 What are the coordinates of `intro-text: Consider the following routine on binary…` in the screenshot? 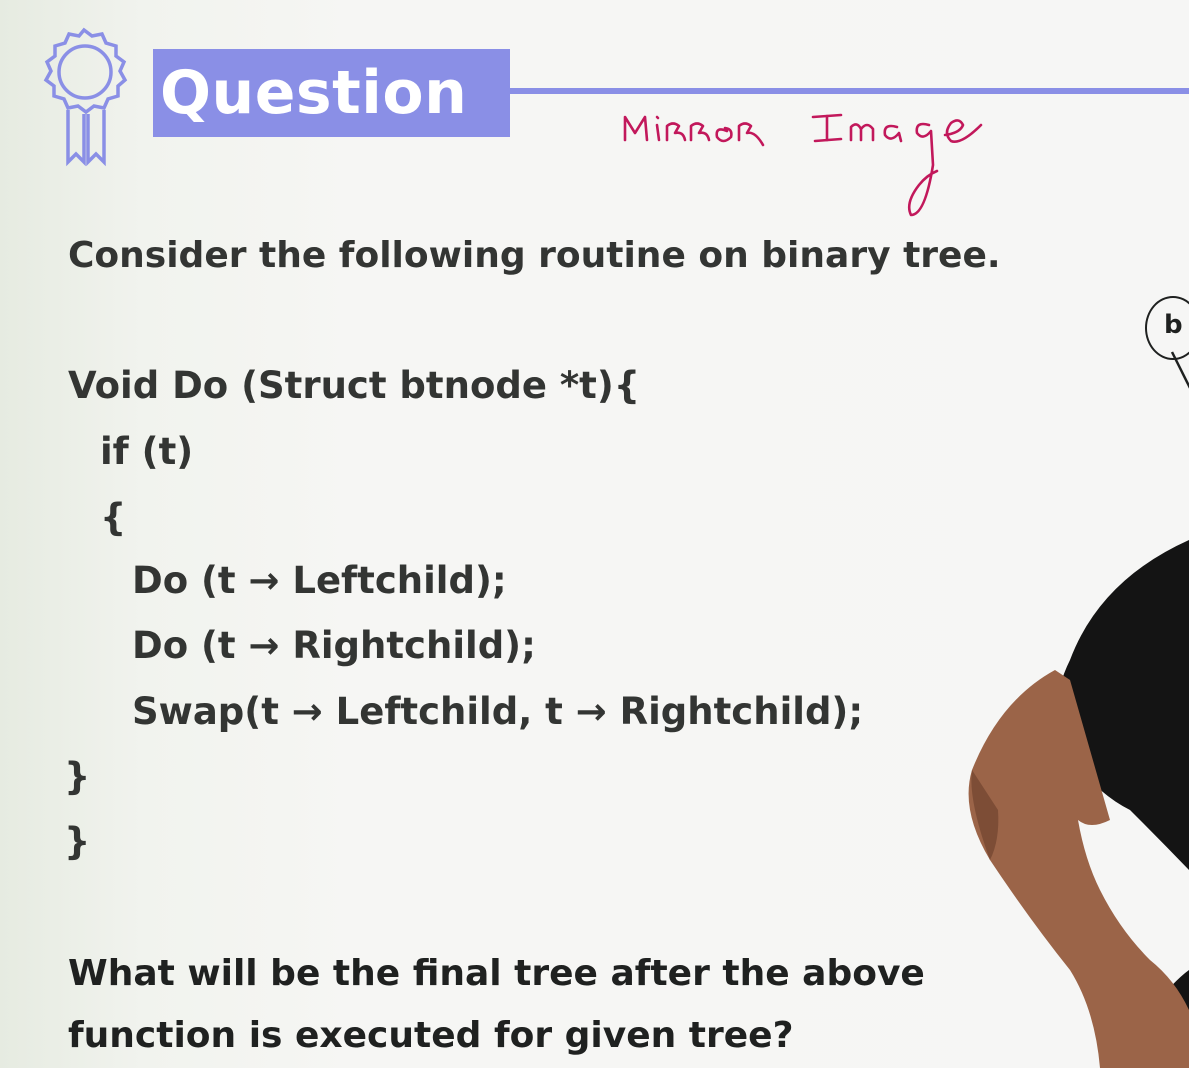 It's located at (534, 255).